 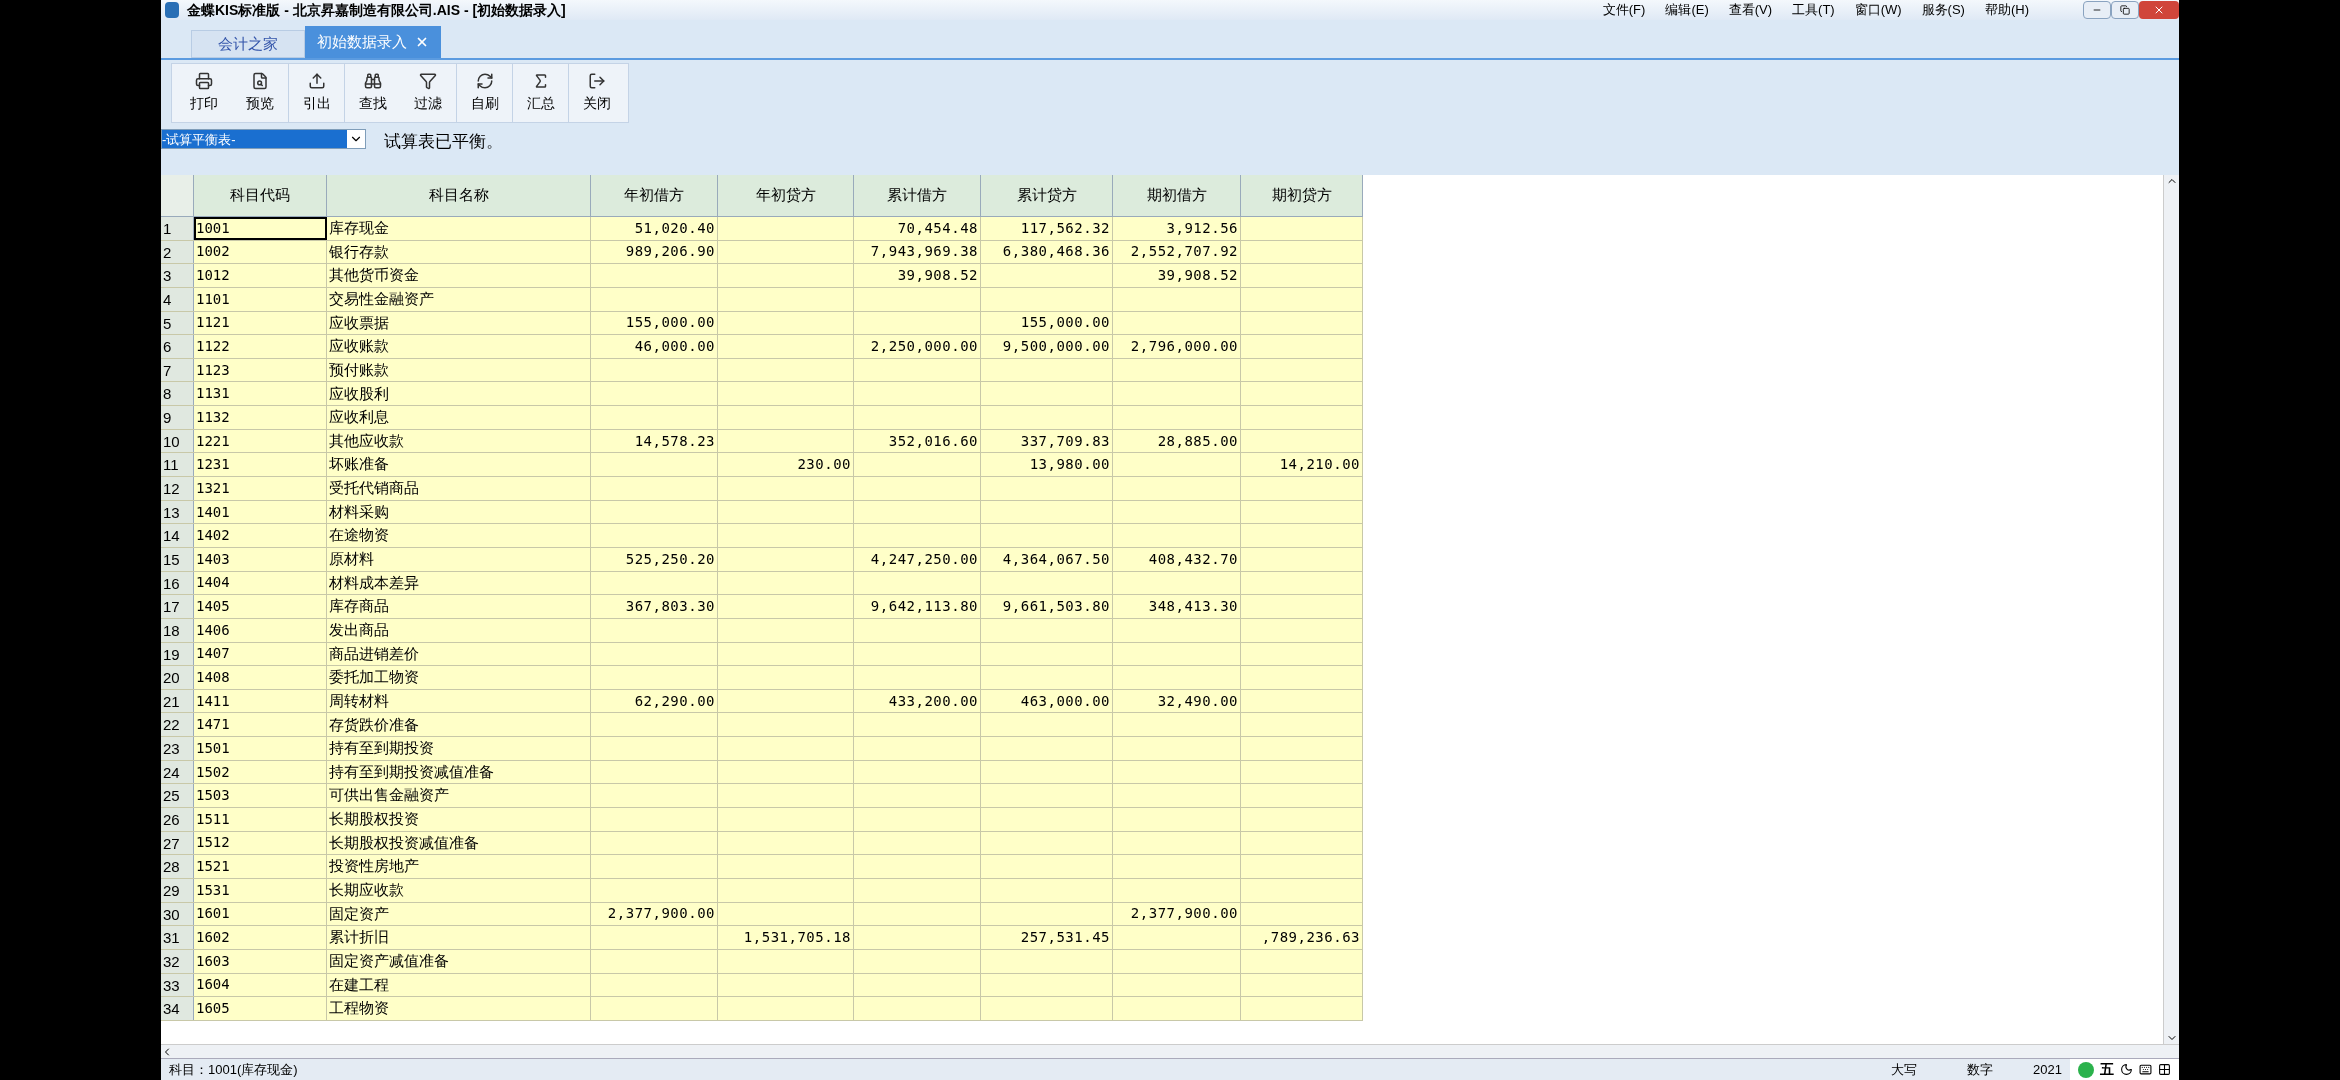 I want to click on table-cell-text: 1122, so click(x=213, y=346).